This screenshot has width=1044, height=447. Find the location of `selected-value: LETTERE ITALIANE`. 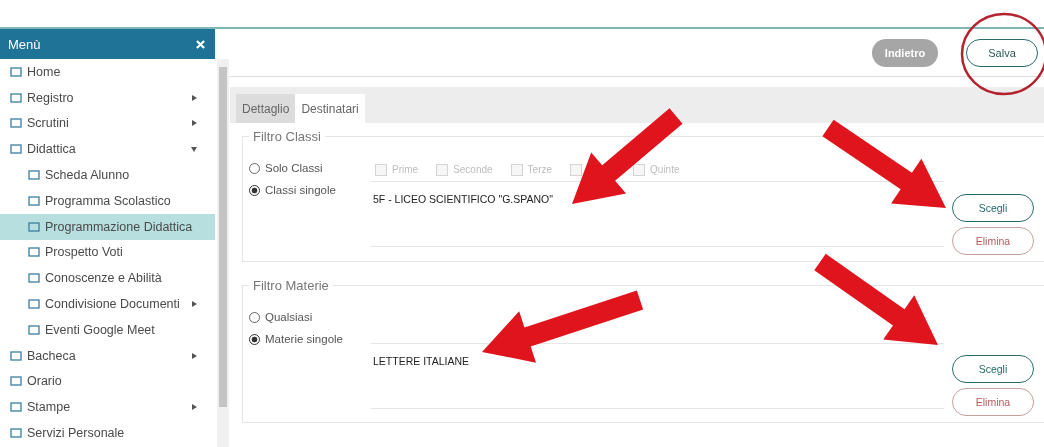

selected-value: LETTERE ITALIANE is located at coordinates (421, 361).